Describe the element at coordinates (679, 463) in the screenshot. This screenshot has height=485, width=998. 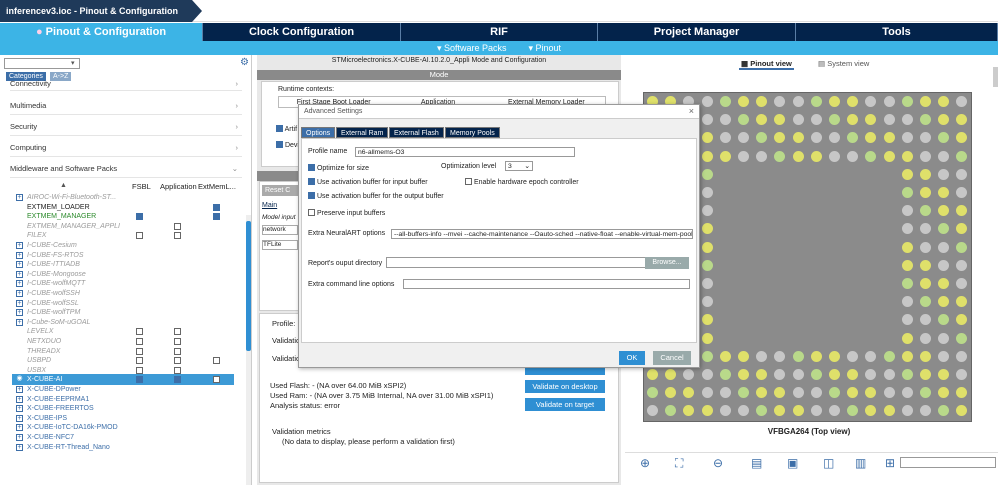
I see `fit-icon: ⛶` at that location.